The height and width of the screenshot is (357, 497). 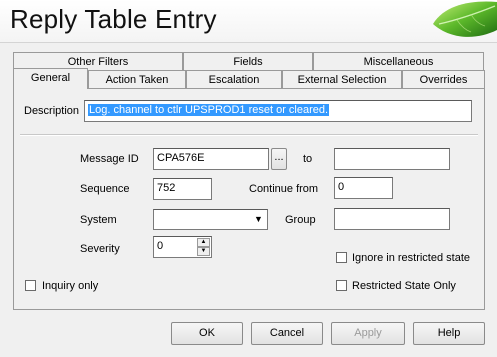 What do you see at coordinates (182, 189) in the screenshot?
I see `sequence-field: 752` at bounding box center [182, 189].